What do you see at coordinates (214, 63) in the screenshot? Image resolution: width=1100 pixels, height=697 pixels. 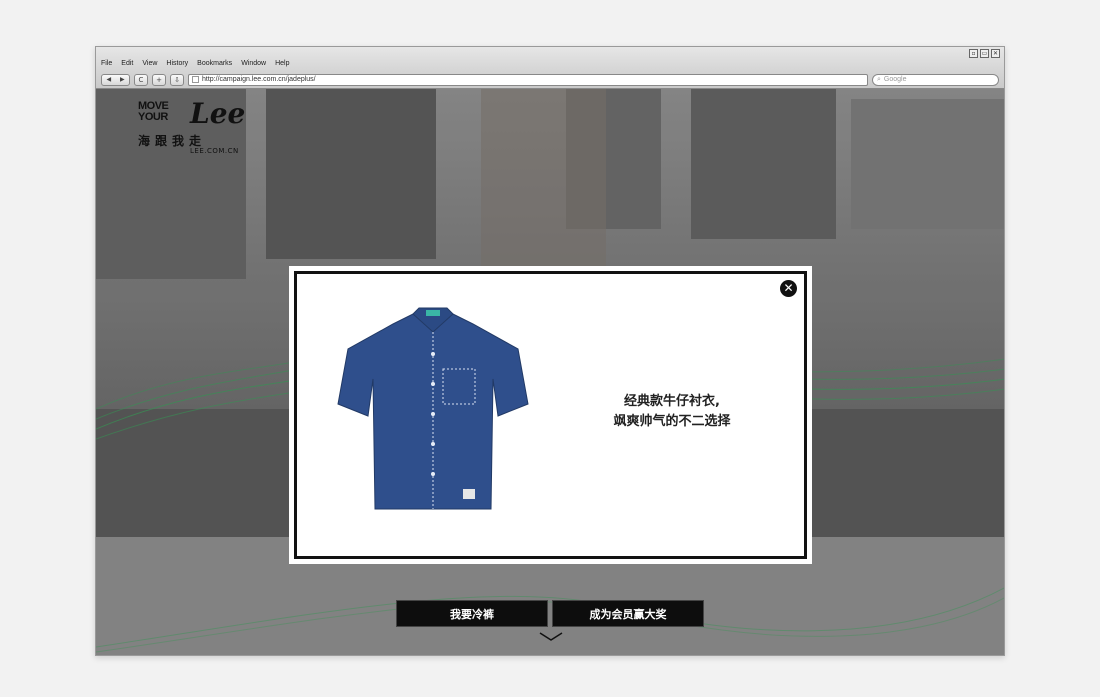 I see `menu-bookmarks: Bookmarks` at bounding box center [214, 63].